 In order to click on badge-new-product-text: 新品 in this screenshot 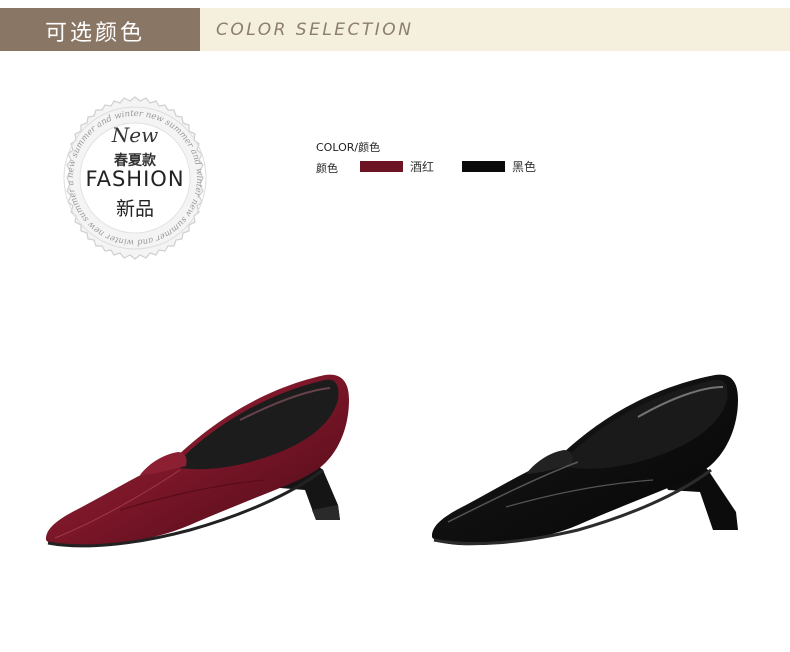, I will do `click(134, 209)`.